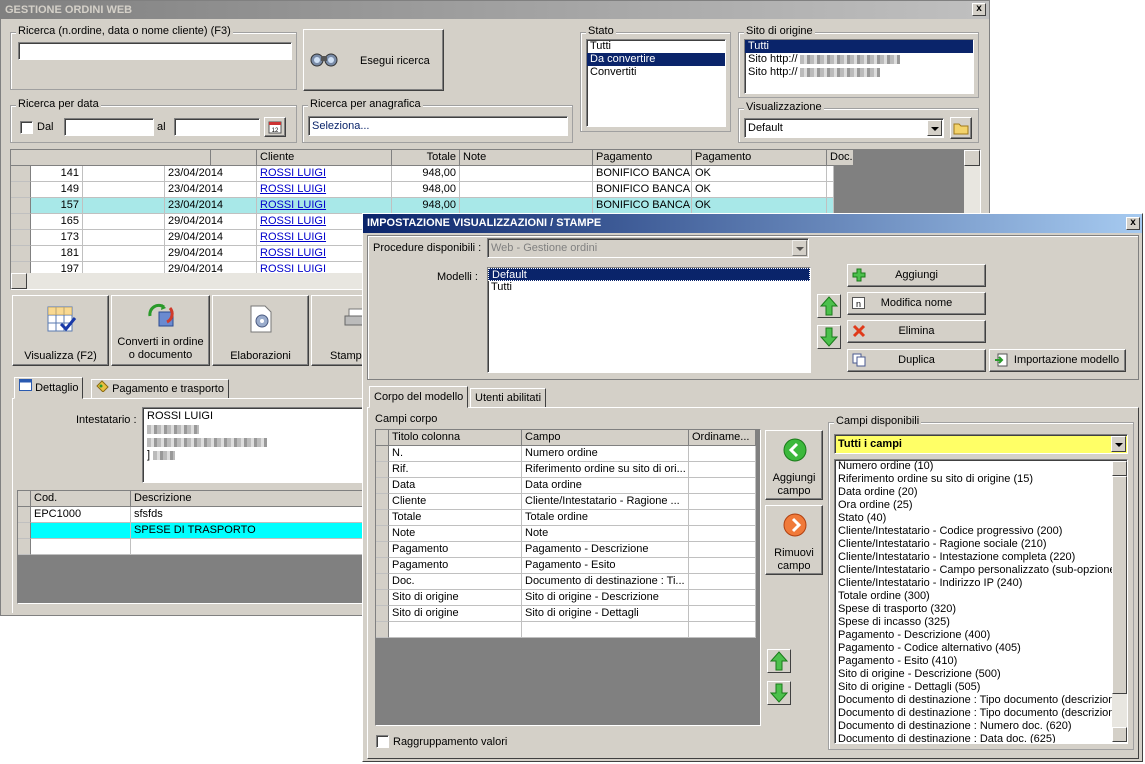 The image size is (1145, 764). I want to click on campi-cell: Data, so click(455, 486).